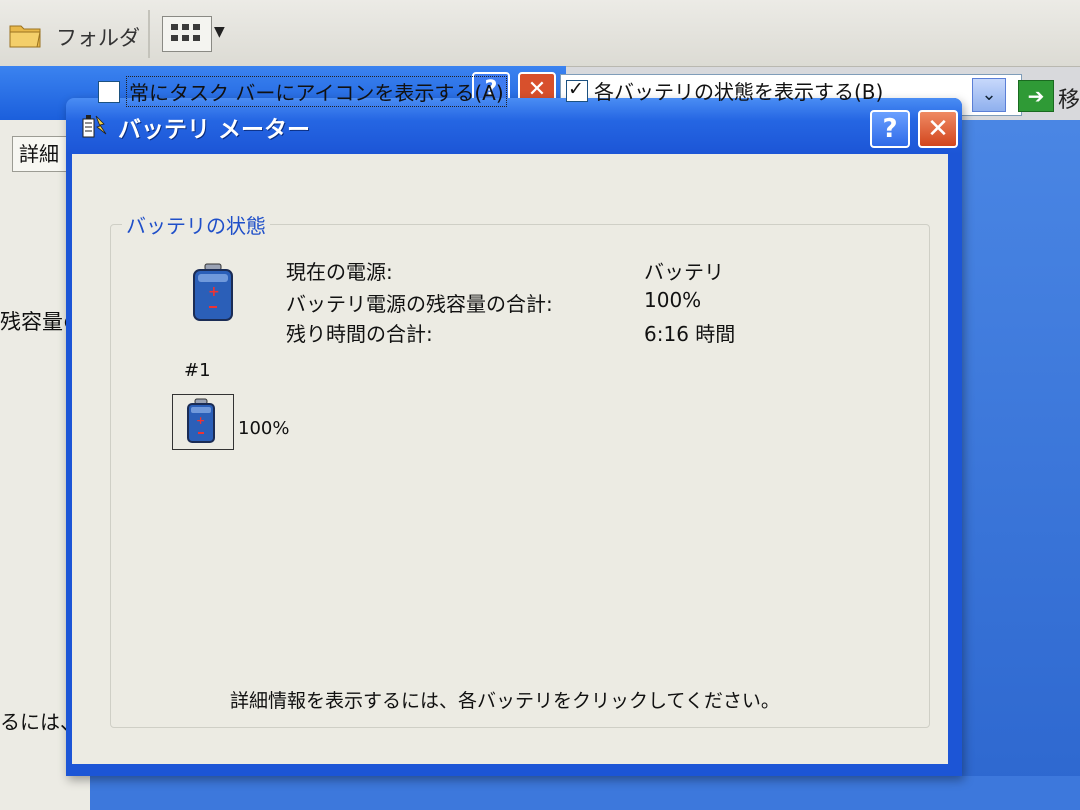  What do you see at coordinates (989, 95) in the screenshot?
I see `address-dropdown-icon: ⌄` at bounding box center [989, 95].